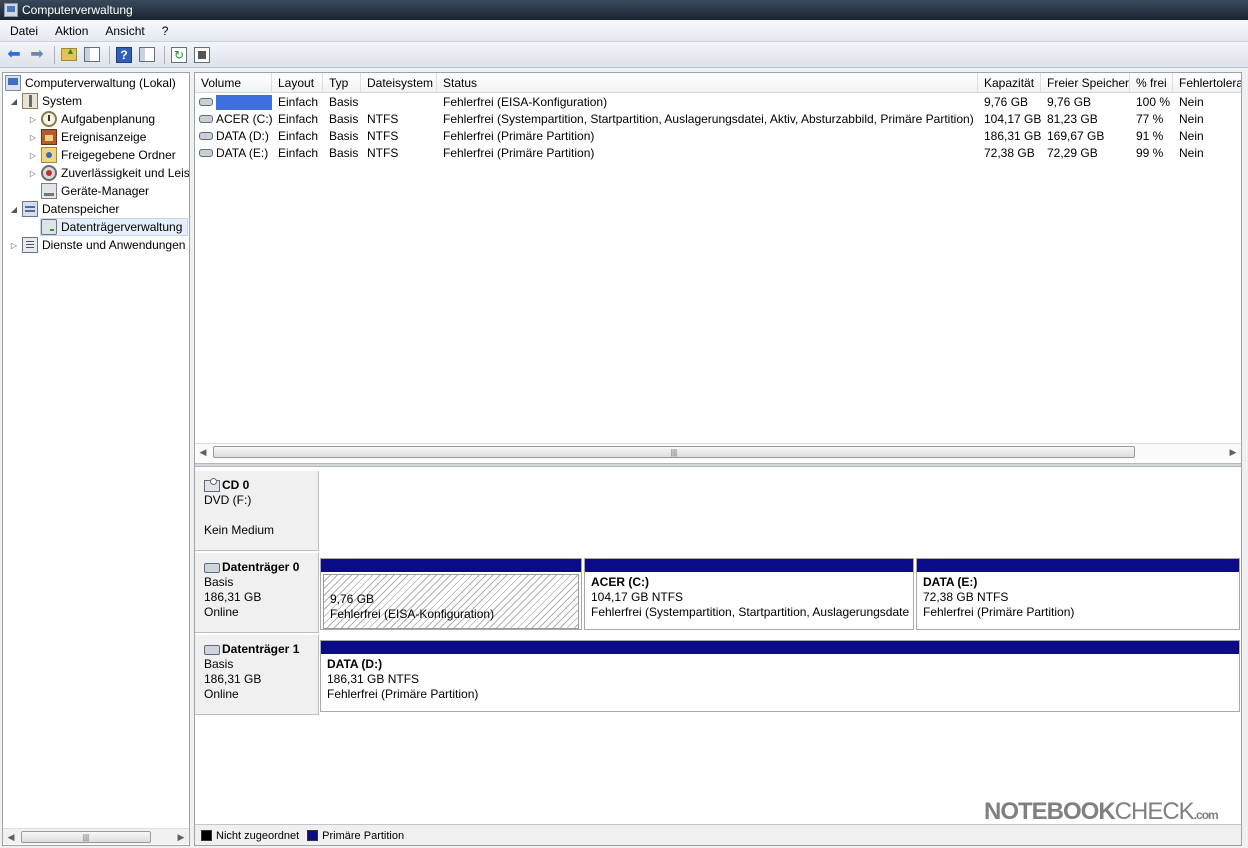  Describe the element at coordinates (1101, 812) in the screenshot. I see `watermark-logo: NOTEBOOKCHECK.com` at that location.